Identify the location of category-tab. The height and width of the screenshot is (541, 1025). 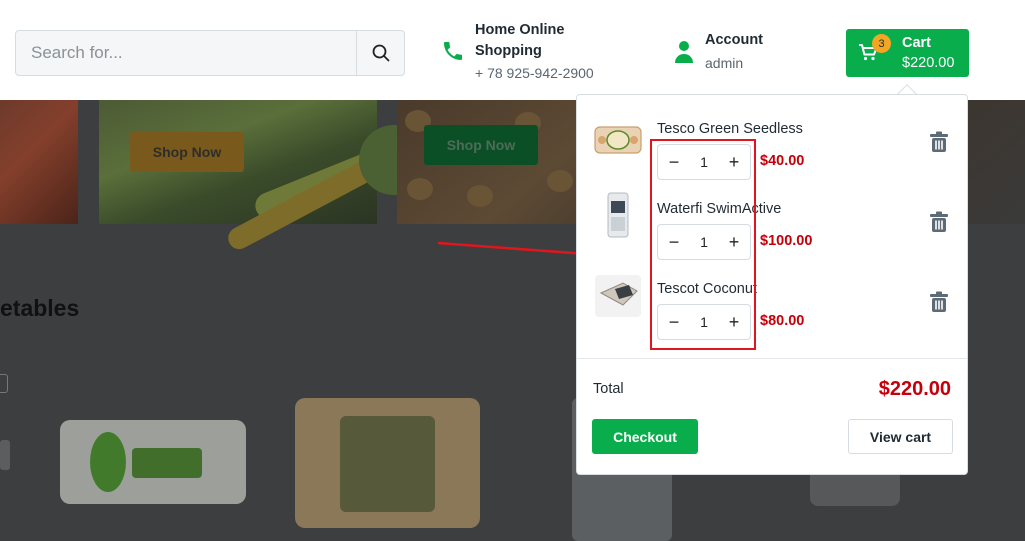
(4, 383).